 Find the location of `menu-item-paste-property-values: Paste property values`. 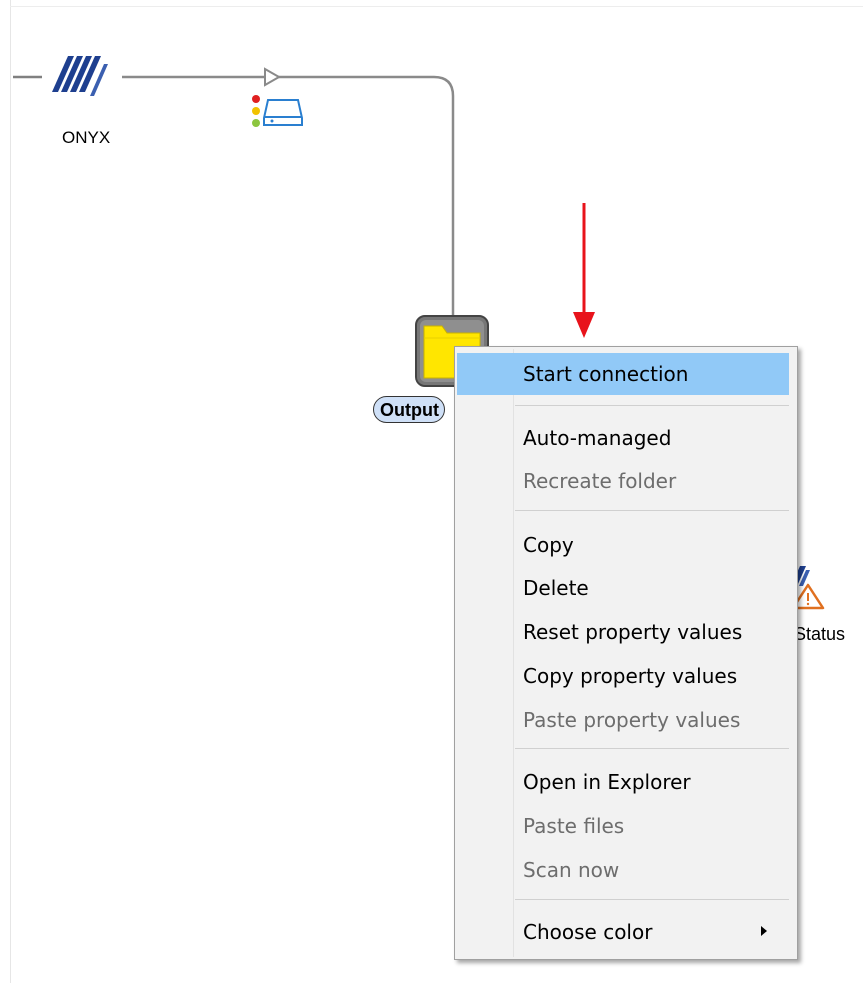

menu-item-paste-property-values: Paste property values is located at coordinates (623, 720).